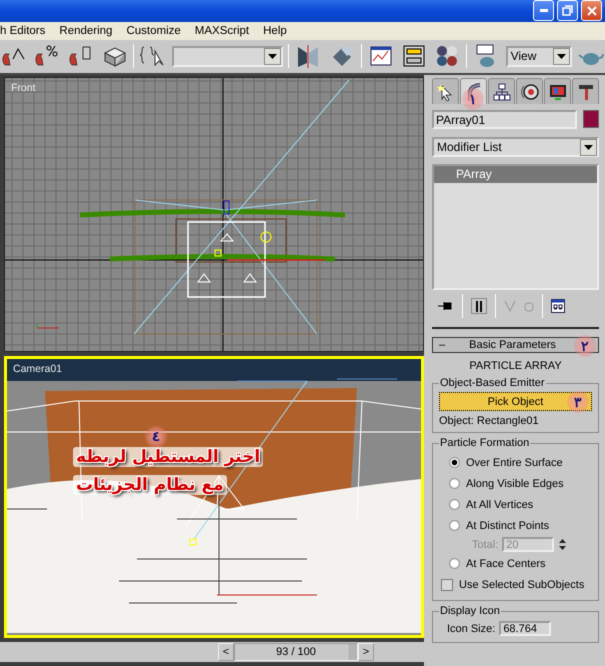 This screenshot has height=666, width=605. I want to click on rollout-toggle: –, so click(442, 345).